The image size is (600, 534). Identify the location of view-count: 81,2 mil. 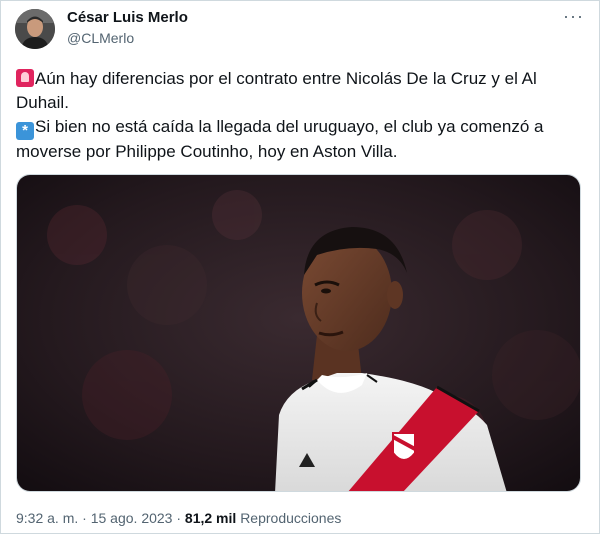
(210, 518).